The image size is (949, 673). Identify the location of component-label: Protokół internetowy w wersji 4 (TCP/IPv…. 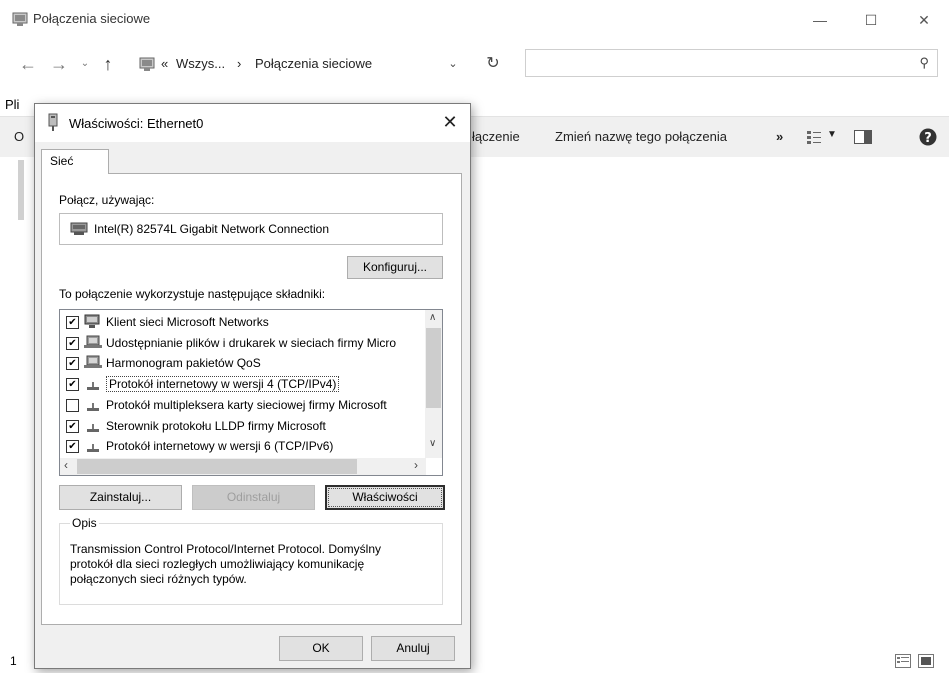
(223, 384).